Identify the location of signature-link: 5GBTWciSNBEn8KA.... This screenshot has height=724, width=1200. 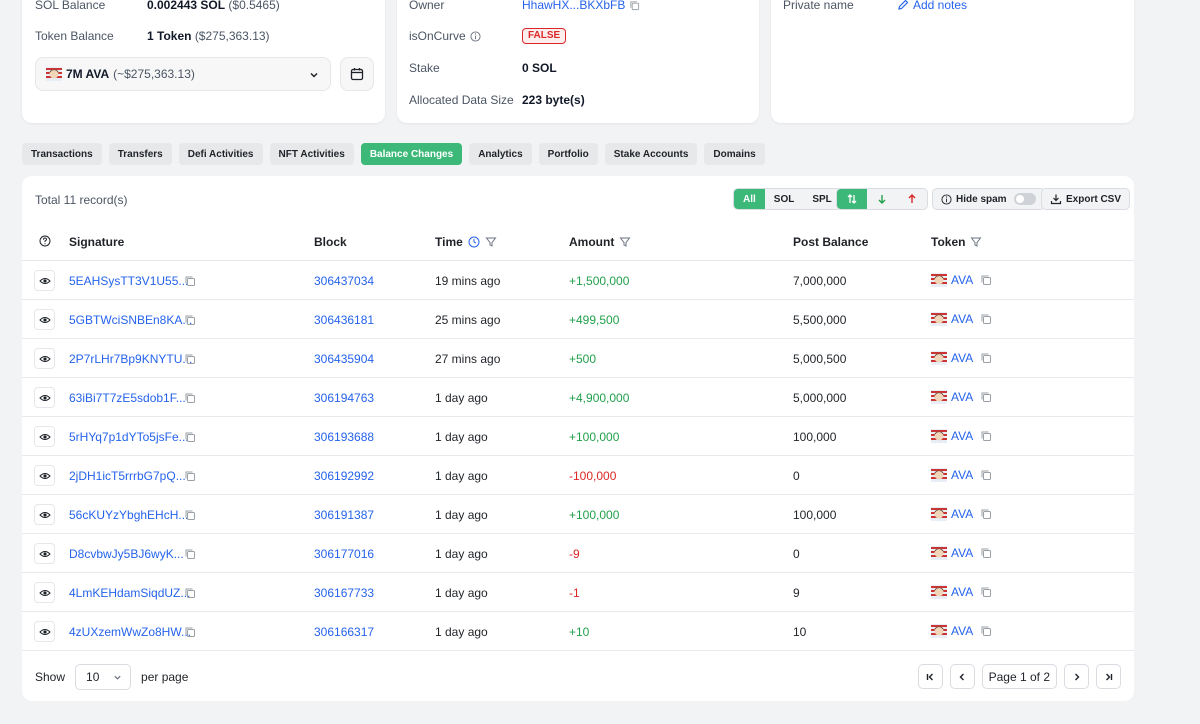
(130, 320).